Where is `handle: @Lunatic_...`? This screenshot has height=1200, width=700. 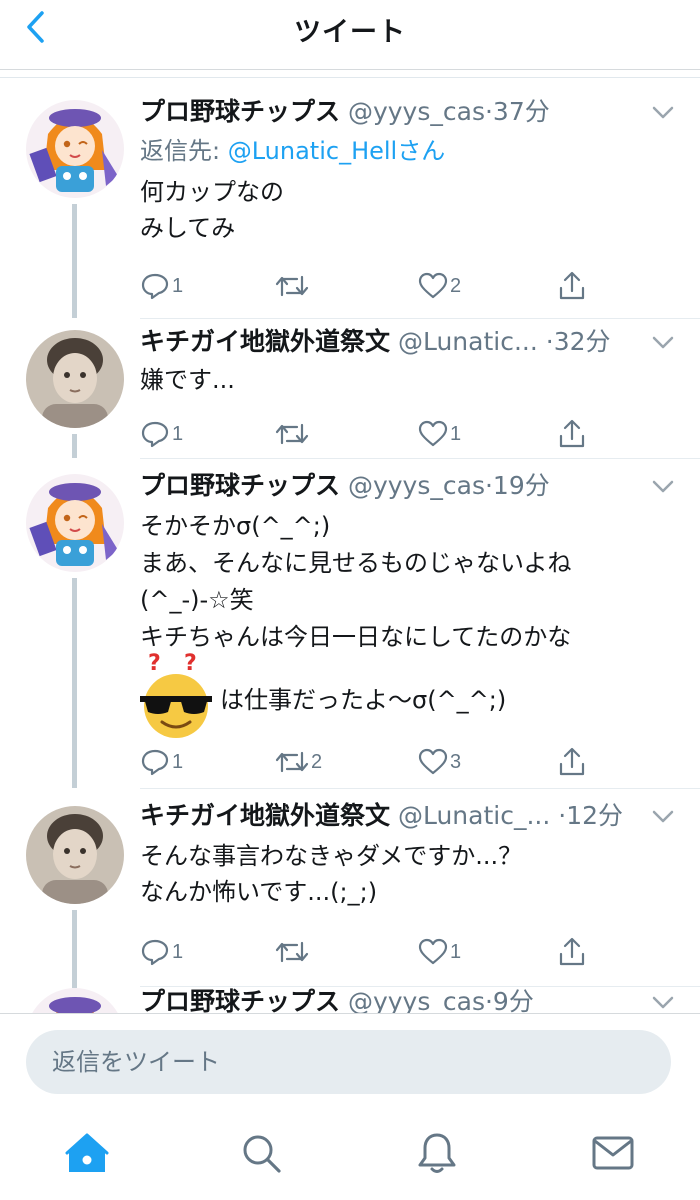 handle: @Lunatic_... is located at coordinates (474, 815).